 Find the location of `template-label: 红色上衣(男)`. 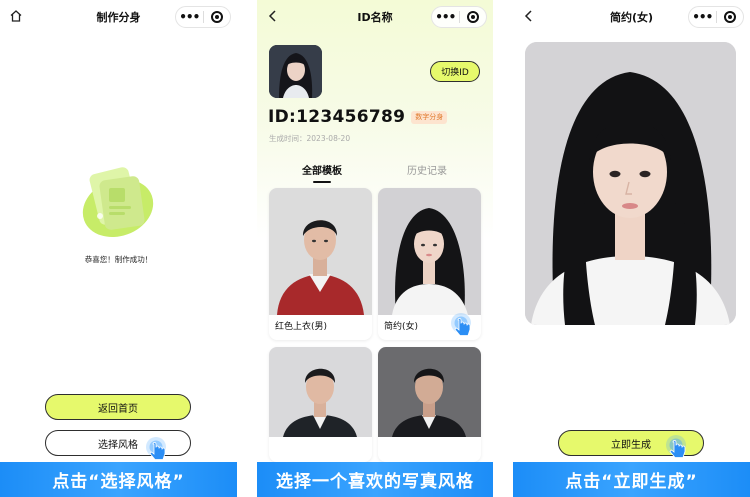

template-label: 红色上衣(男) is located at coordinates (301, 327).